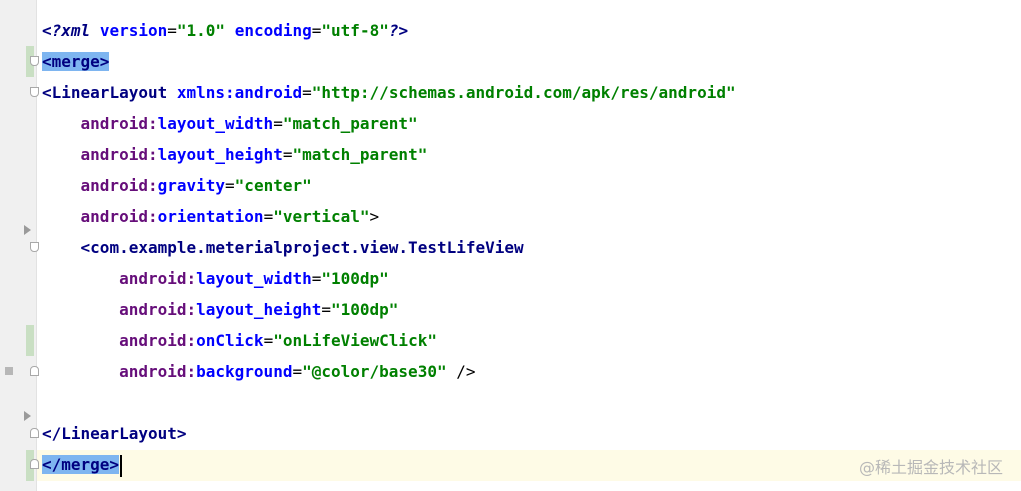 This screenshot has height=491, width=1021. What do you see at coordinates (81, 464) in the screenshot?
I see `merge-close-tag: </merge>` at bounding box center [81, 464].